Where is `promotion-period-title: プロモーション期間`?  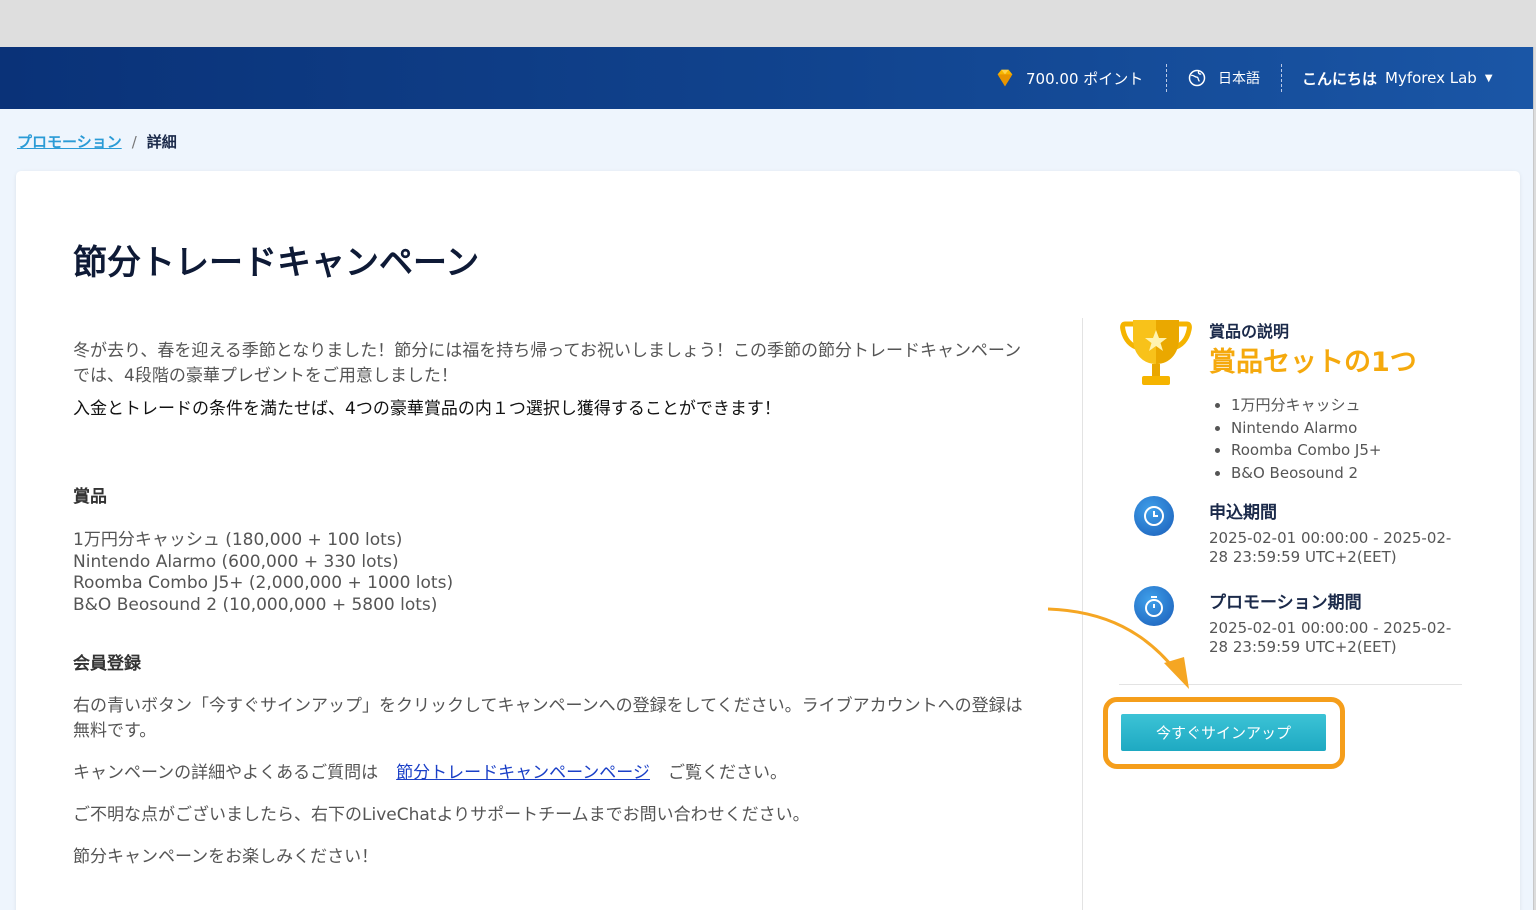
promotion-period-title: プロモーション期間 is located at coordinates (1285, 603).